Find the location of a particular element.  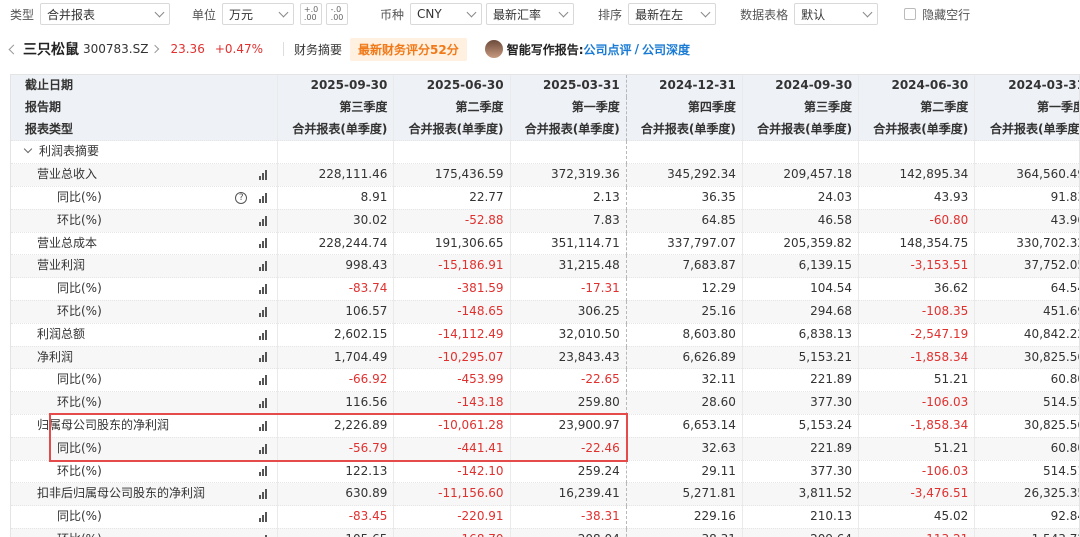

stock-name: 三只松鼠 is located at coordinates (51, 49).